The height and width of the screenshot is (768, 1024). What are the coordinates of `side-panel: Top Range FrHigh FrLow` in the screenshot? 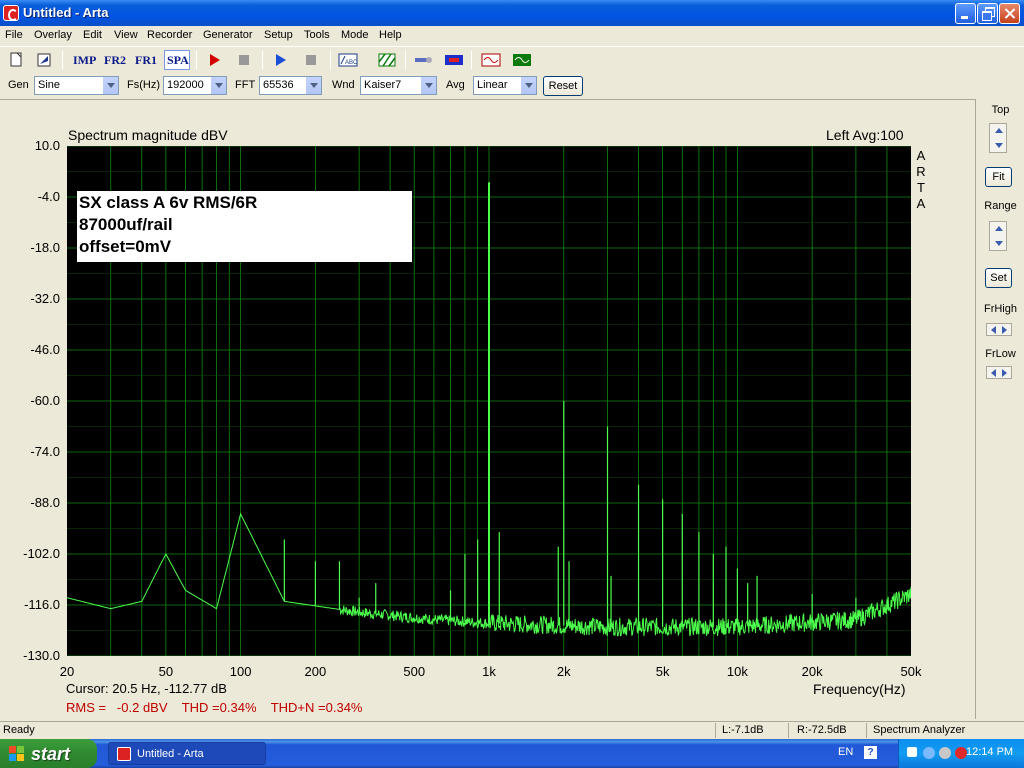 It's located at (1000, 409).